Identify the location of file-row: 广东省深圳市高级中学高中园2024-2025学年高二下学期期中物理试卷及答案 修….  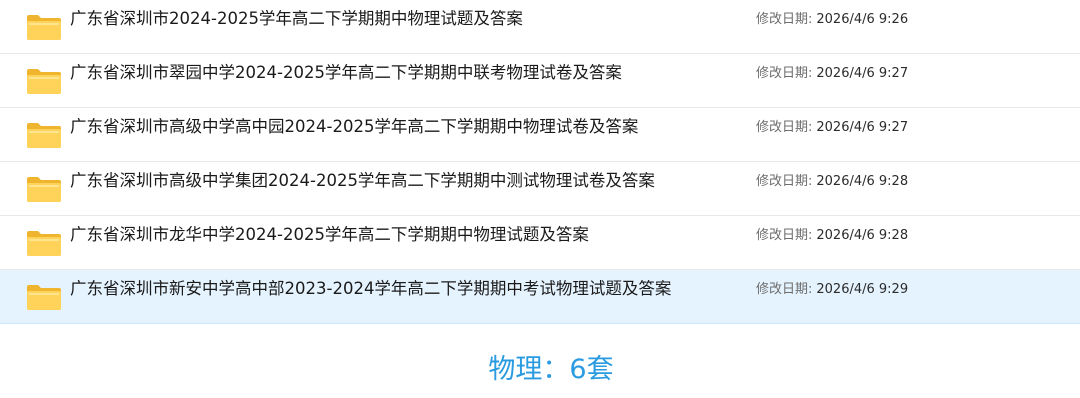
(540, 135).